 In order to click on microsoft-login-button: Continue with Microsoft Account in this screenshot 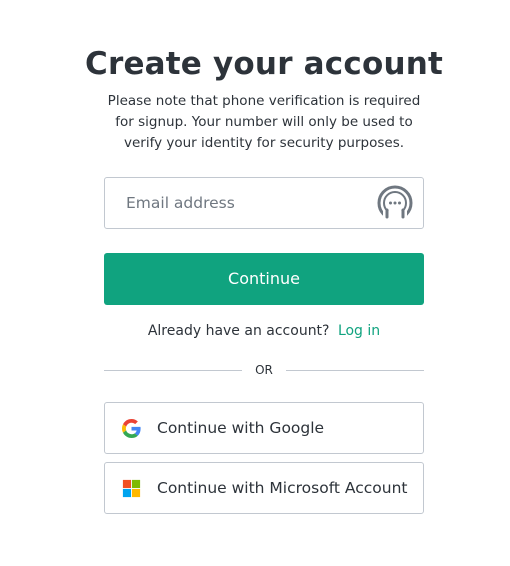, I will do `click(264, 488)`.